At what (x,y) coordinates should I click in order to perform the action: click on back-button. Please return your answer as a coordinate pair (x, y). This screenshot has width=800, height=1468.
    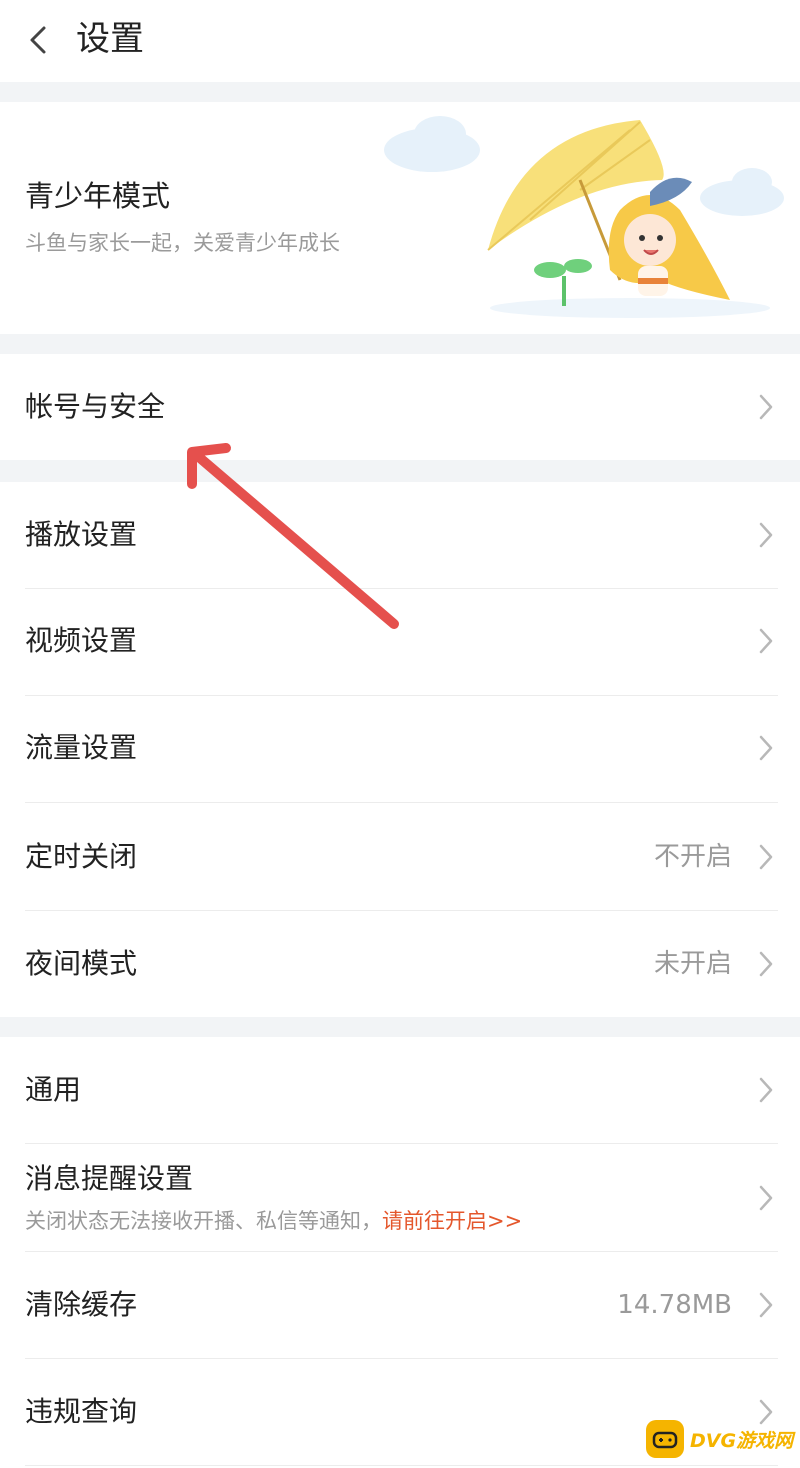
    Looking at the image, I should click on (38, 40).